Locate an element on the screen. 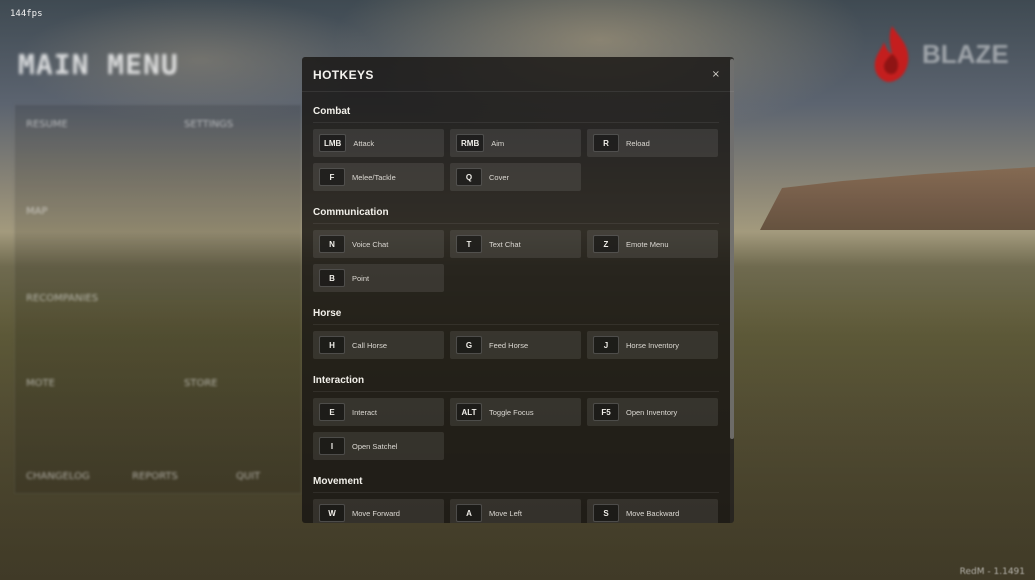 The width and height of the screenshot is (1035, 580). menu-item-map: MAP is located at coordinates (37, 211).